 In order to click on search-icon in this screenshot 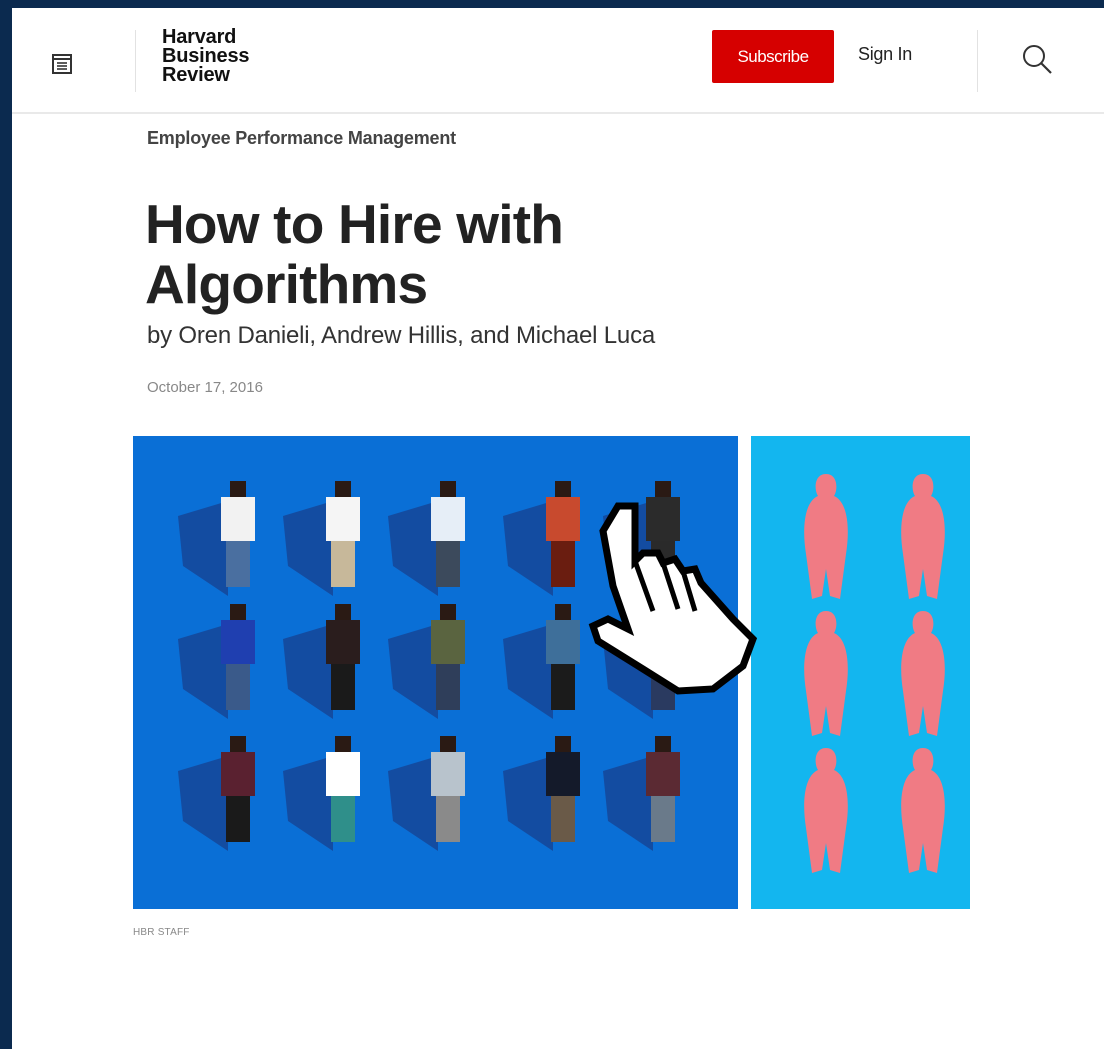, I will do `click(1037, 59)`.